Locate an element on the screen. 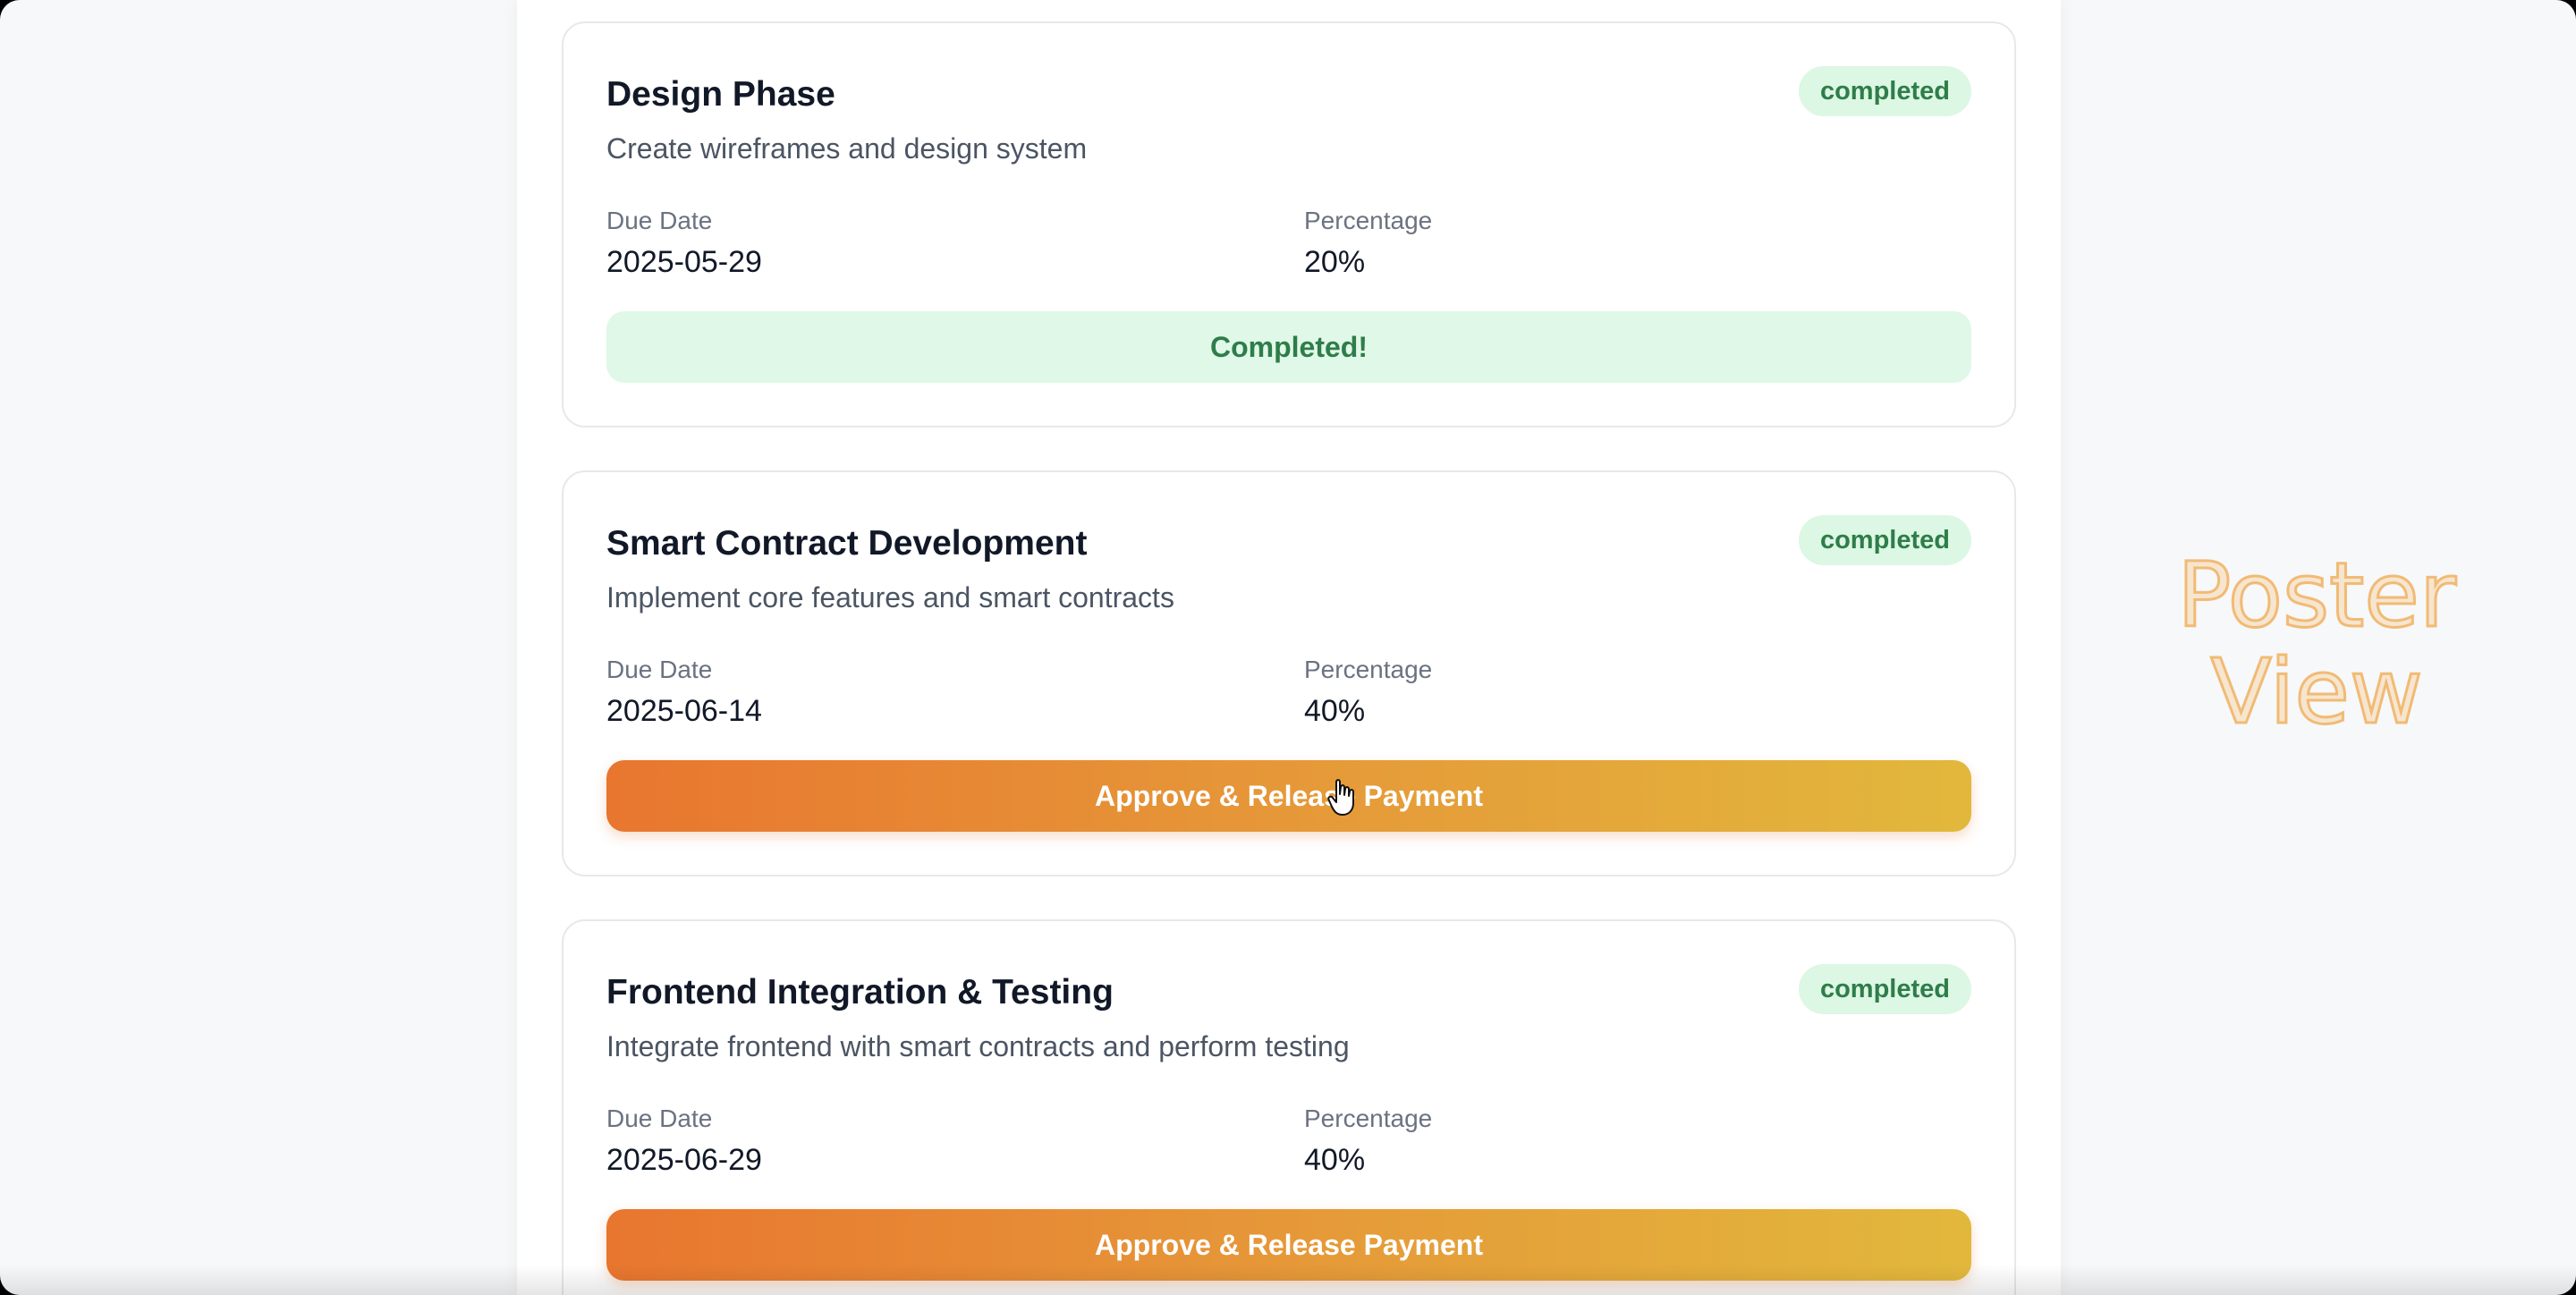 This screenshot has width=2576, height=1295. approve-release-payment-button: Approve & Release Payment is located at coordinates (1288, 796).